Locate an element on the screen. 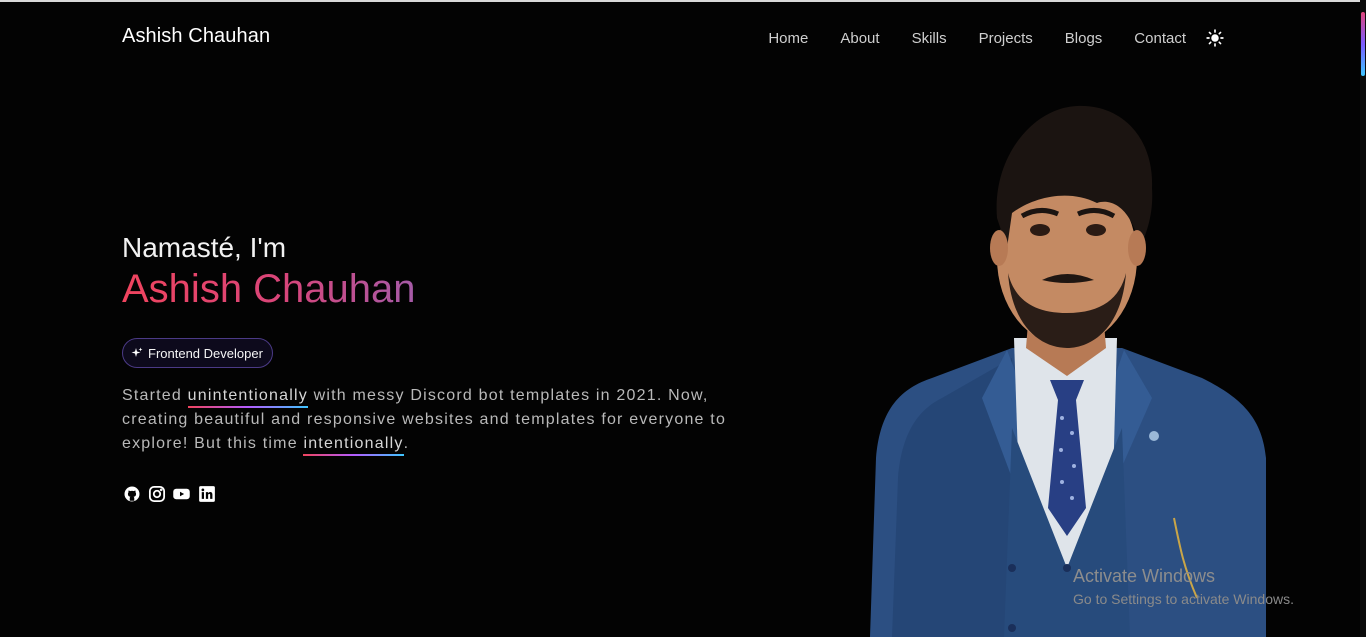 Image resolution: width=1366 pixels, height=637 pixels. main-nav: Home About Skills Projects Blogs Contact is located at coordinates (997, 38).